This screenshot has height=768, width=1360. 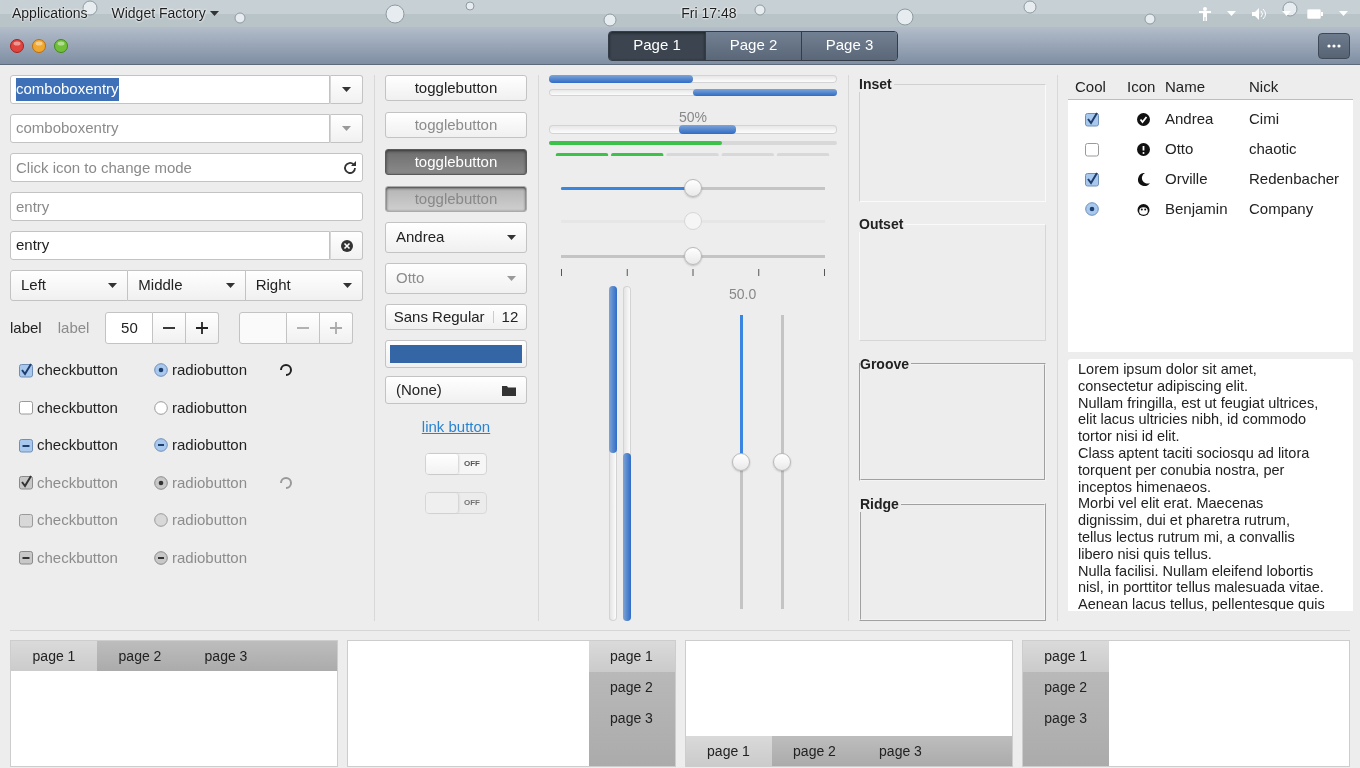 What do you see at coordinates (1294, 87) in the screenshot?
I see `column-header: Nick` at bounding box center [1294, 87].